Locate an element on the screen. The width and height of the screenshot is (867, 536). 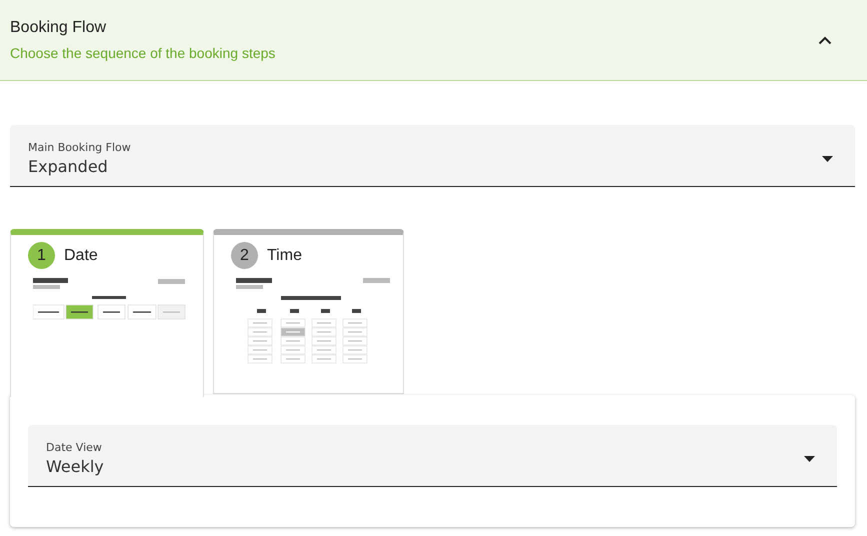
step-label: Time is located at coordinates (284, 255).